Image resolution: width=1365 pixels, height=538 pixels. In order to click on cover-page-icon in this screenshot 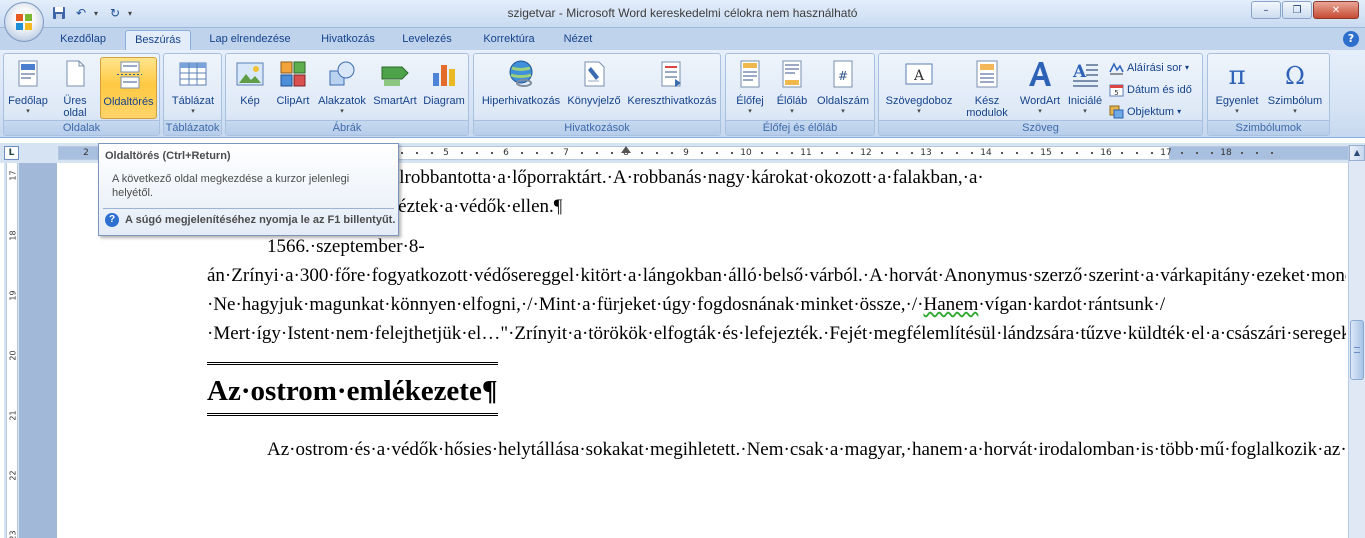, I will do `click(28, 74)`.